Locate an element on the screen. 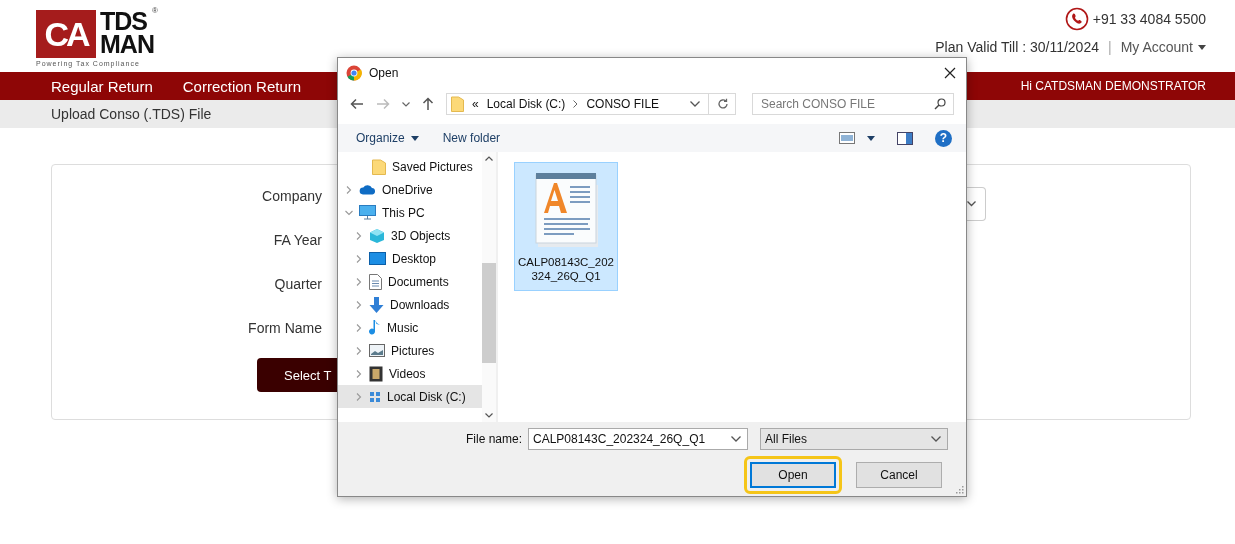 This screenshot has width=1235, height=544. tree-item: Desktop is located at coordinates (410, 258).